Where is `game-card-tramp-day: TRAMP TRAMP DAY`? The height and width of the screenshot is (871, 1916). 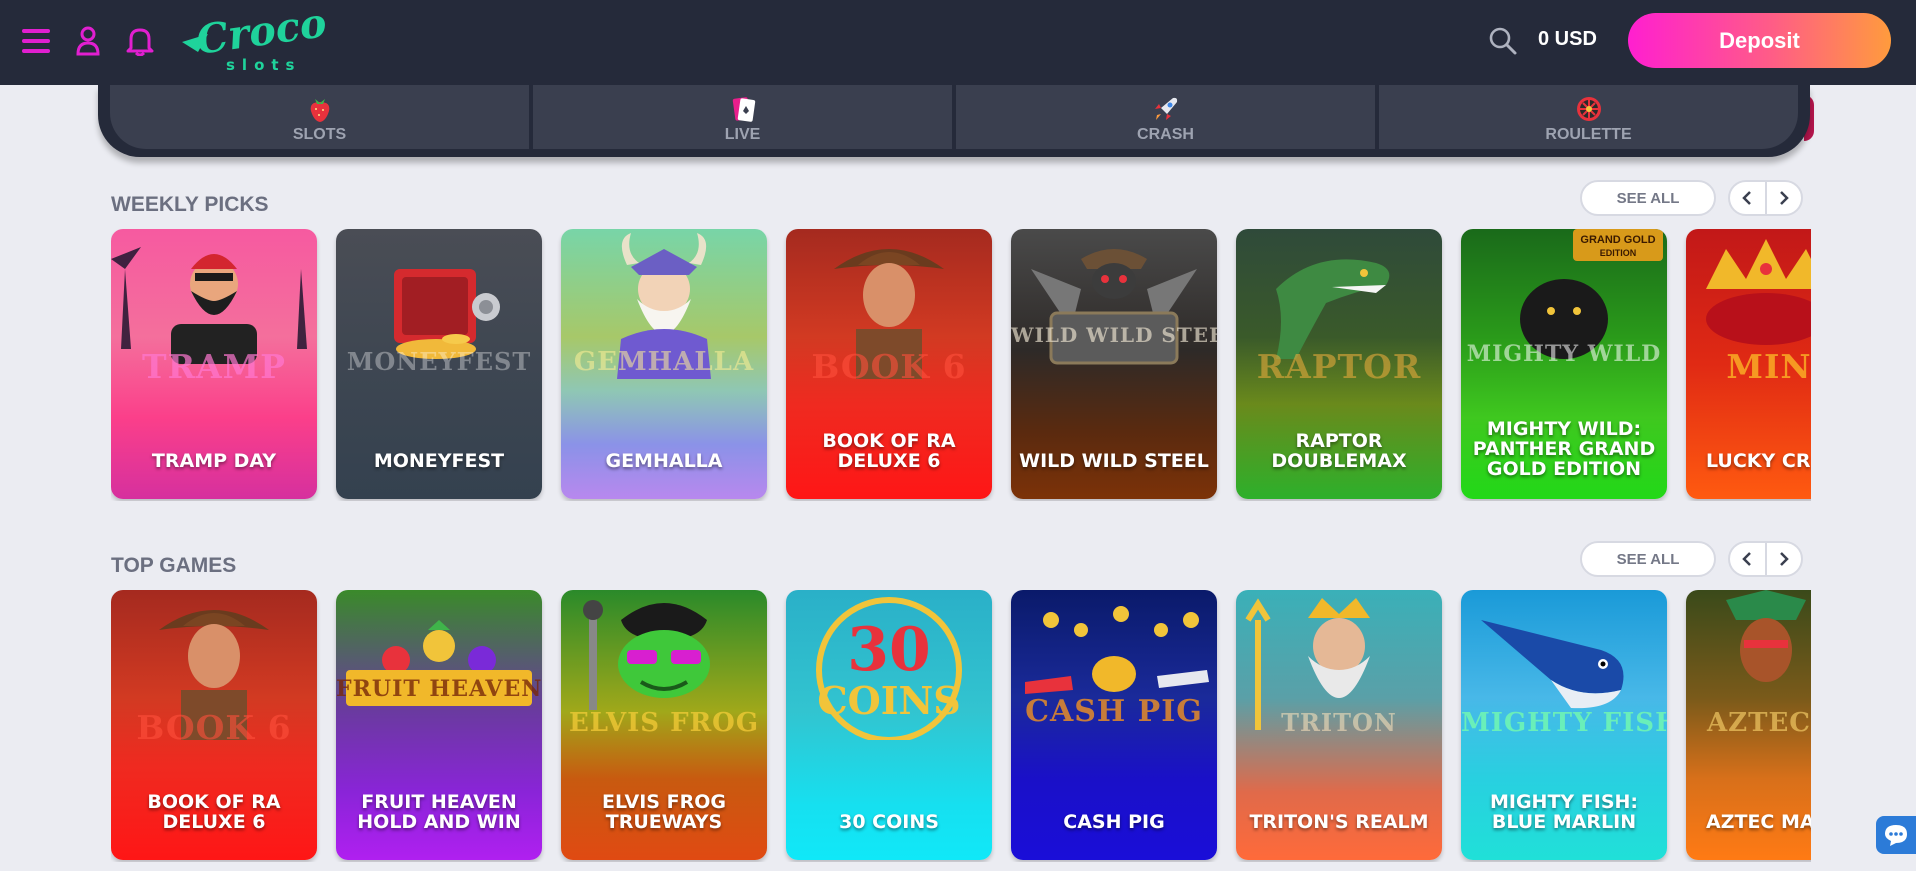
game-card-tramp-day: TRAMP TRAMP DAY is located at coordinates (214, 364).